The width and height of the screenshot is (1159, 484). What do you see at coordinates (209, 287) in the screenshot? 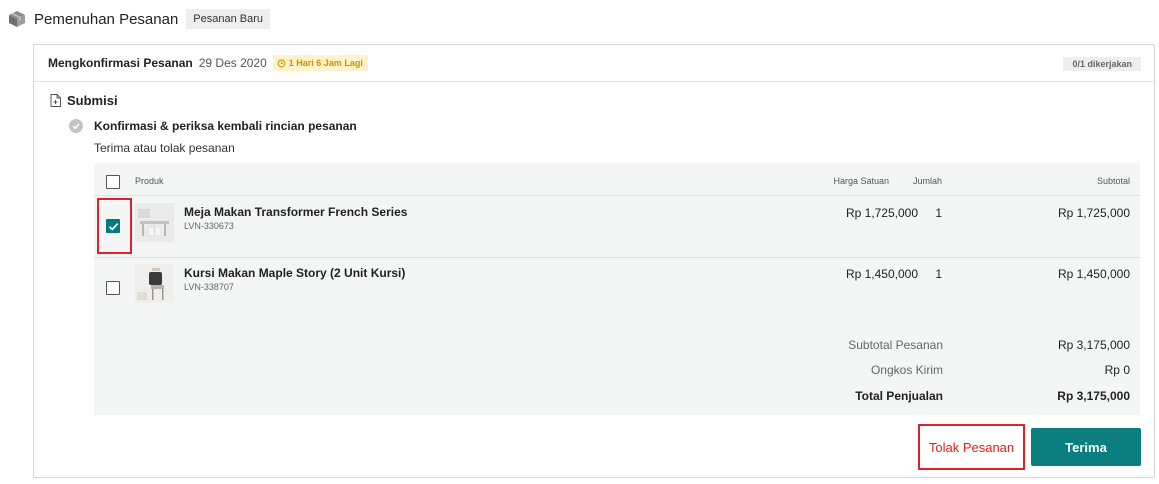
I see `product-sku: LVN-338707` at bounding box center [209, 287].